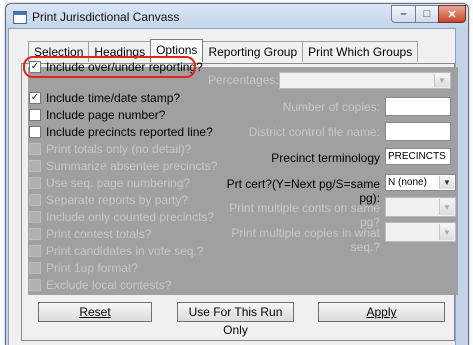  I want to click on use-for-this-run-button: Use For This Run Only, so click(235, 319).